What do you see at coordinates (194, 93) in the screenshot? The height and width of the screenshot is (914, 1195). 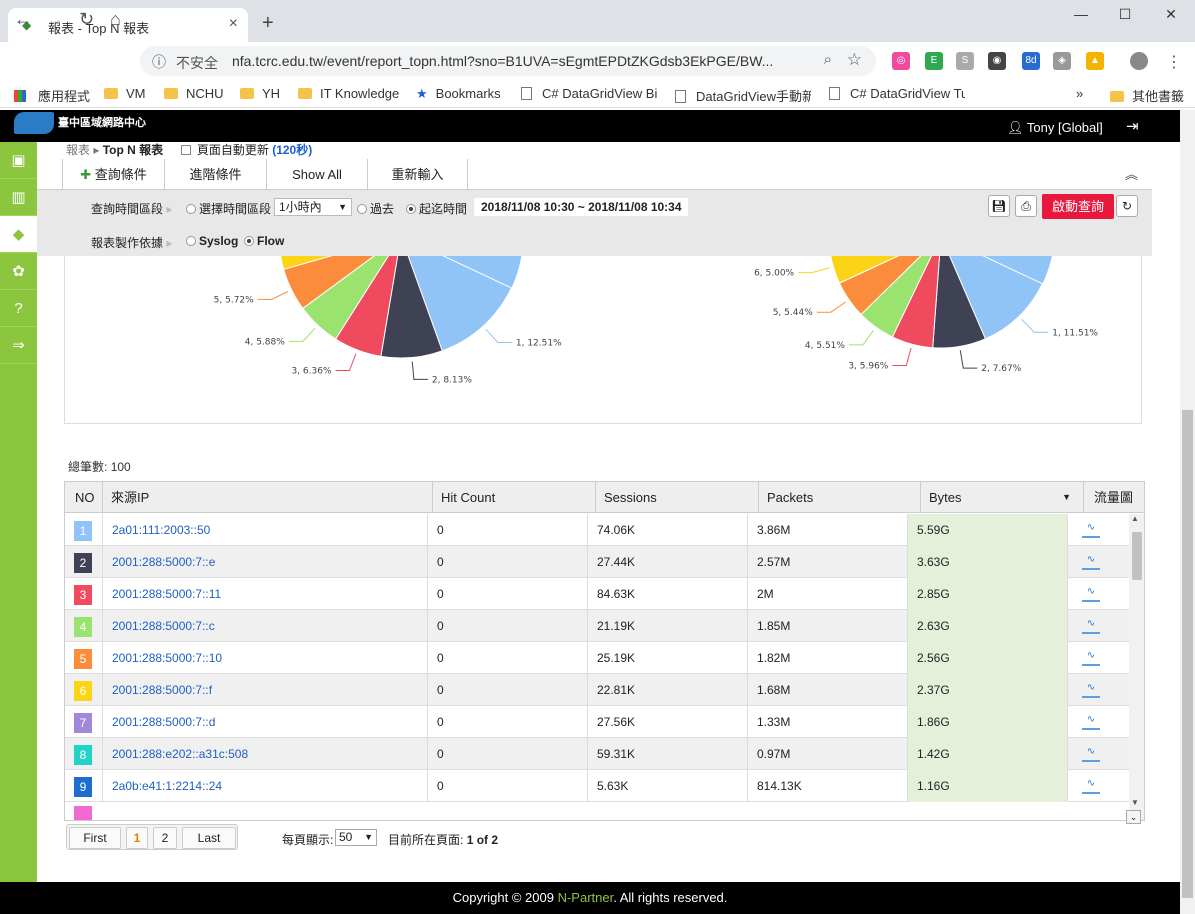 I see `bookmark-folder: NCHU` at bounding box center [194, 93].